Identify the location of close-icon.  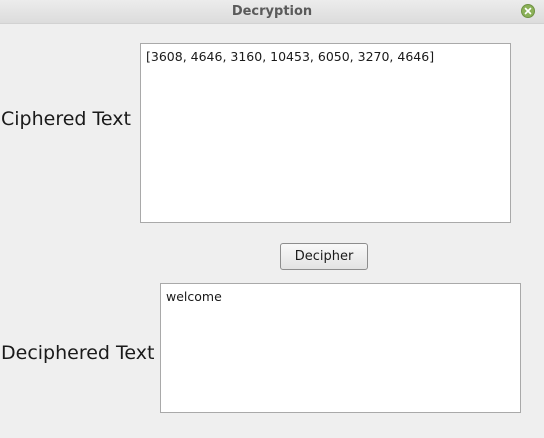
(528, 11).